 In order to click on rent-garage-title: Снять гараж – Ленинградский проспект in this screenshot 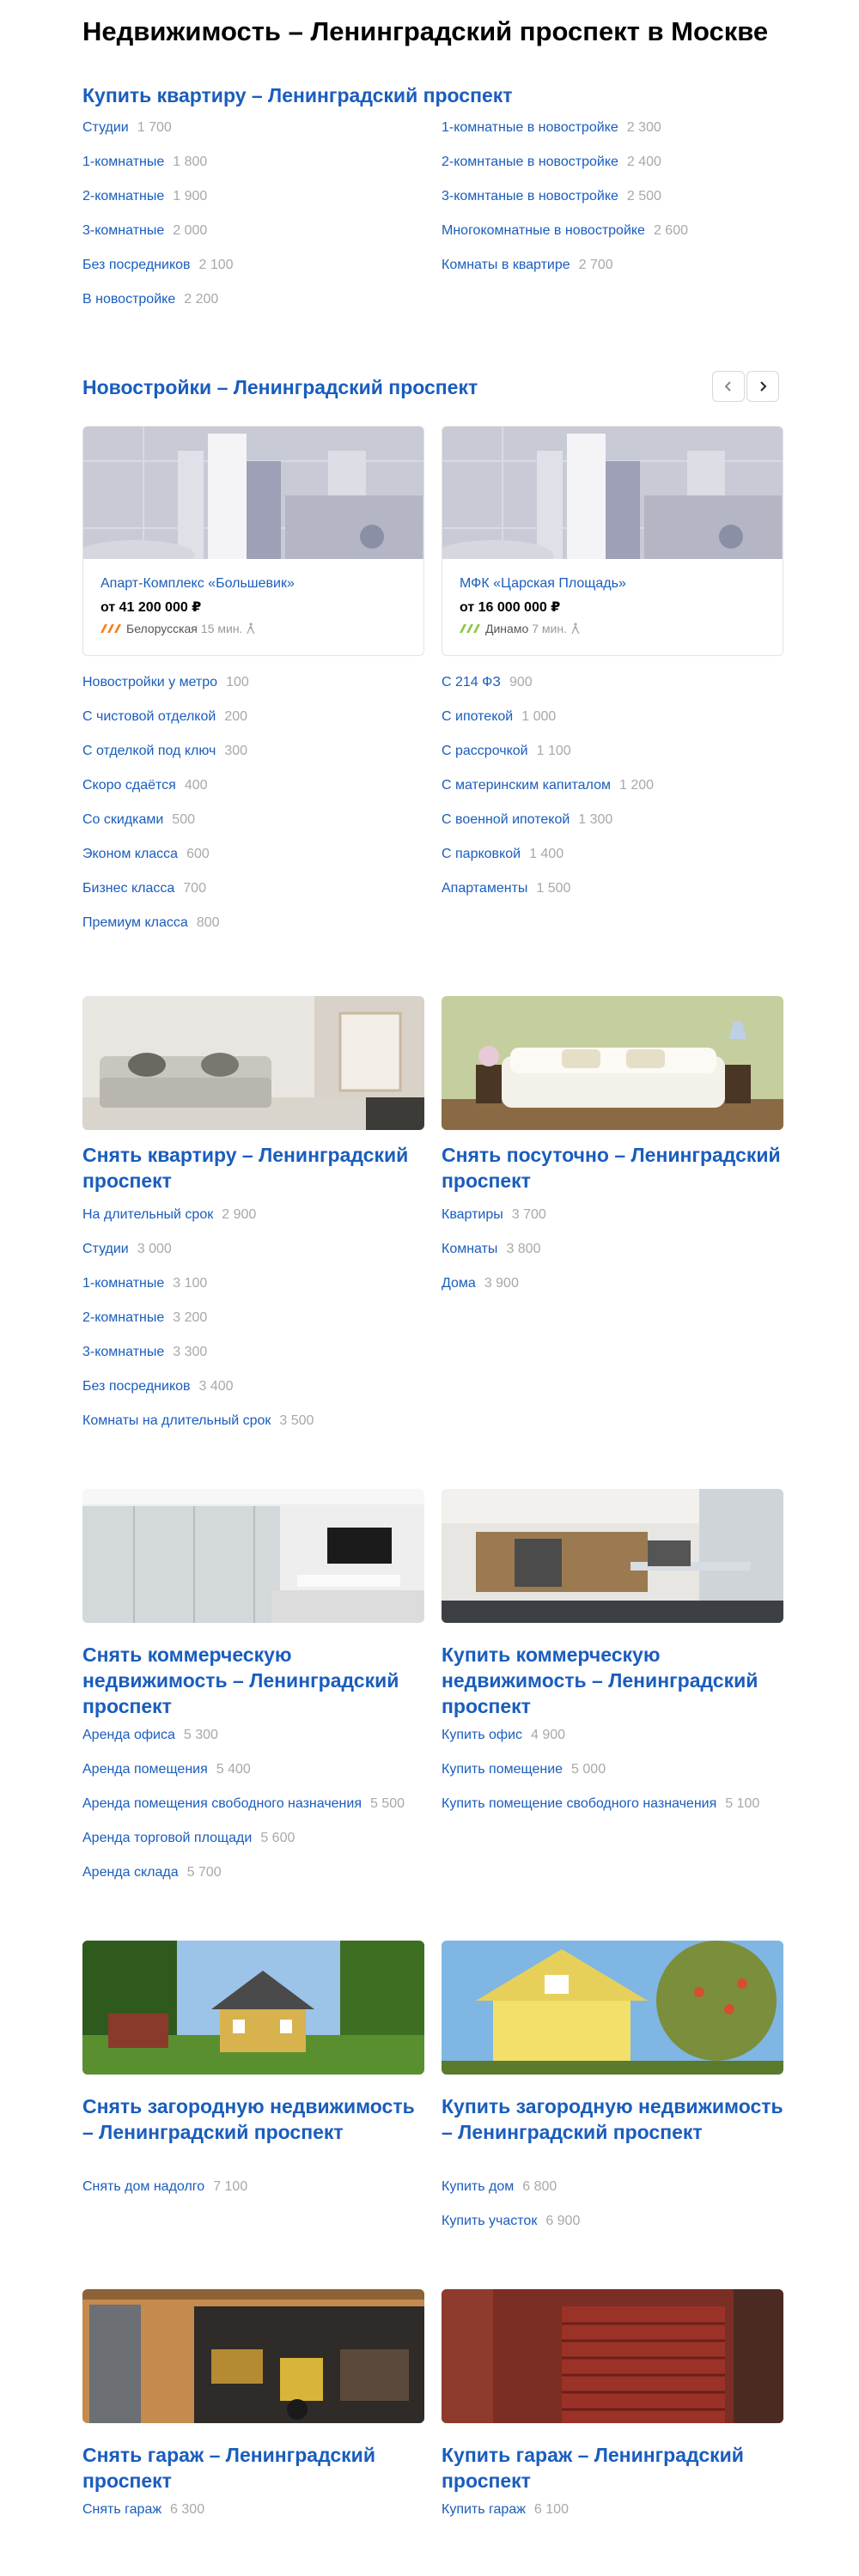, I will do `click(254, 2468)`.